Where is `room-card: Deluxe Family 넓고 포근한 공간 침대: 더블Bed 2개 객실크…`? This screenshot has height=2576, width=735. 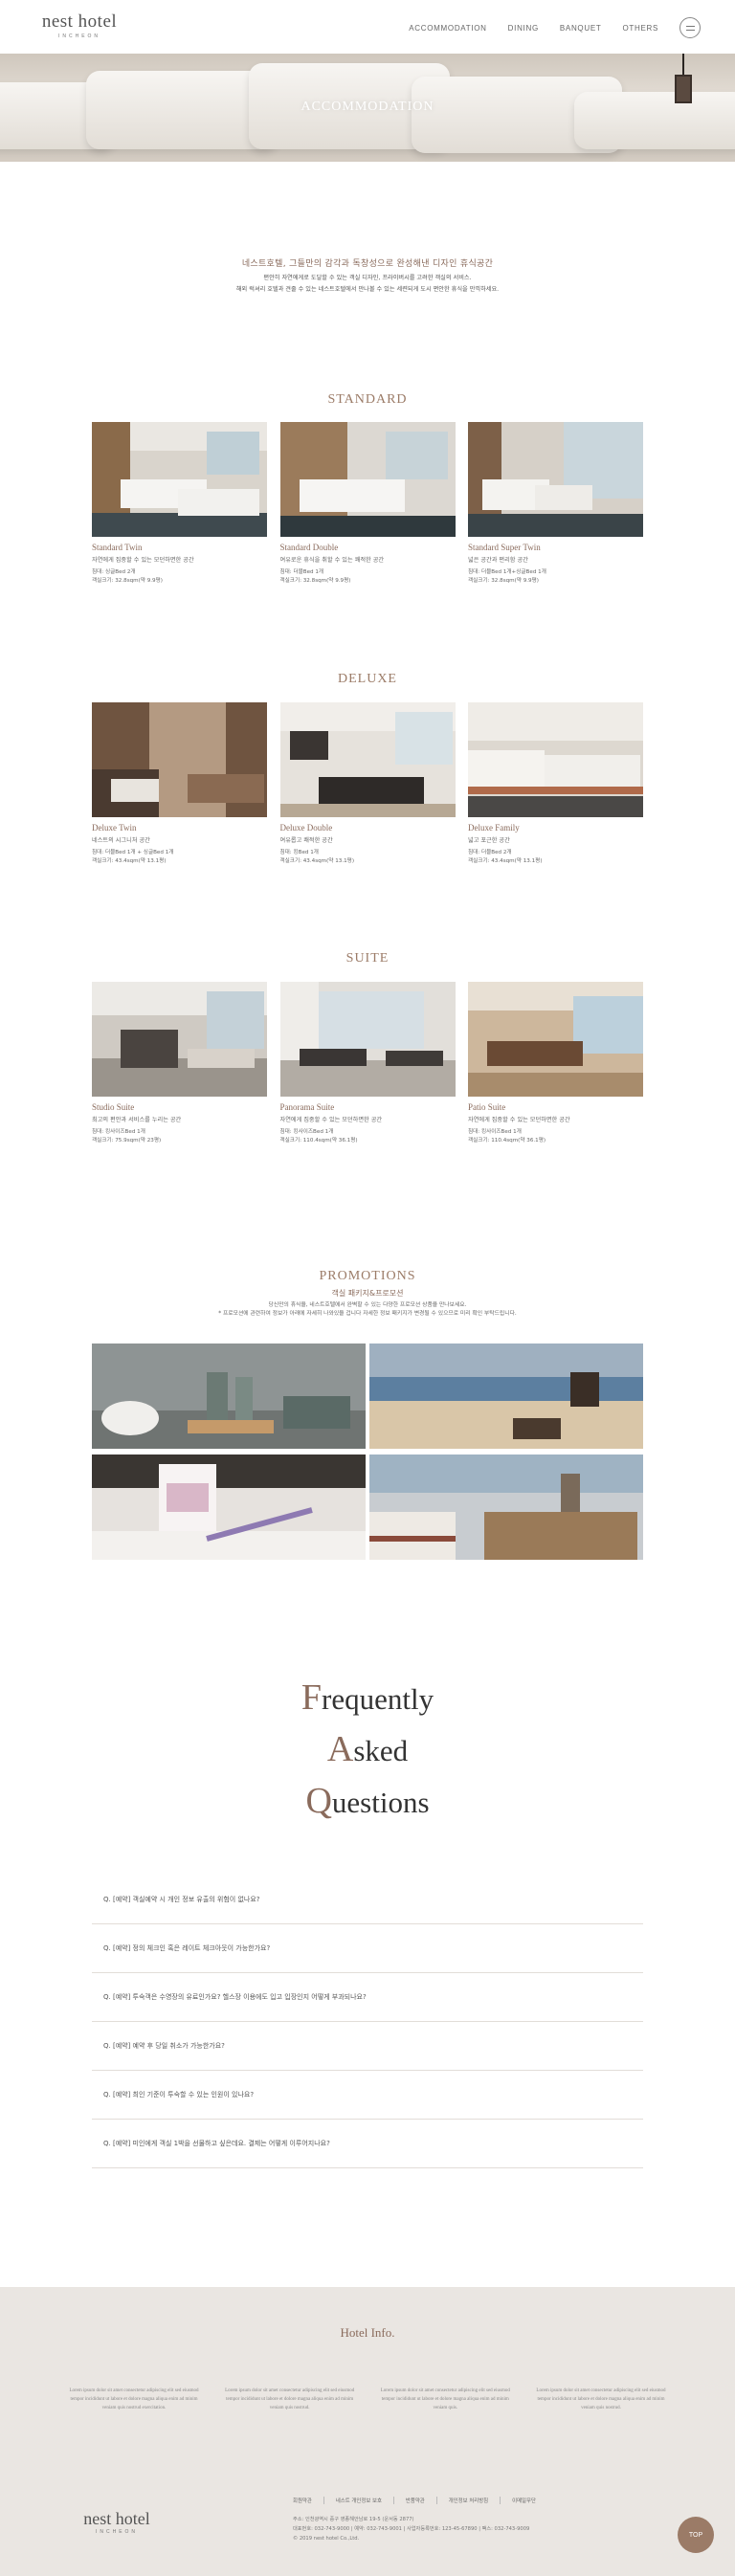
room-card: Deluxe Family 넓고 포근한 공간 침대: 더블Bed 2개 객실크… is located at coordinates (556, 784).